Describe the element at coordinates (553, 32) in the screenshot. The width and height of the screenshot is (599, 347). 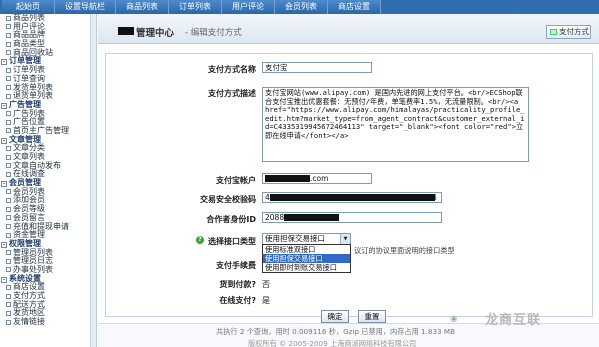
I see `list-icon` at that location.